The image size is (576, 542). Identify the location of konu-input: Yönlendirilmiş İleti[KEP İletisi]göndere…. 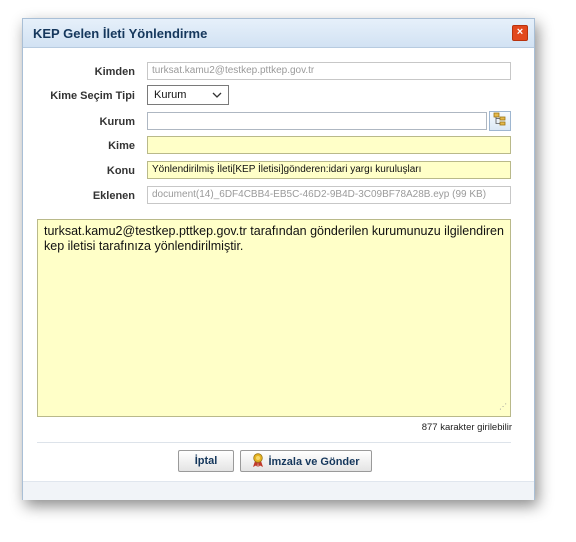
(329, 170).